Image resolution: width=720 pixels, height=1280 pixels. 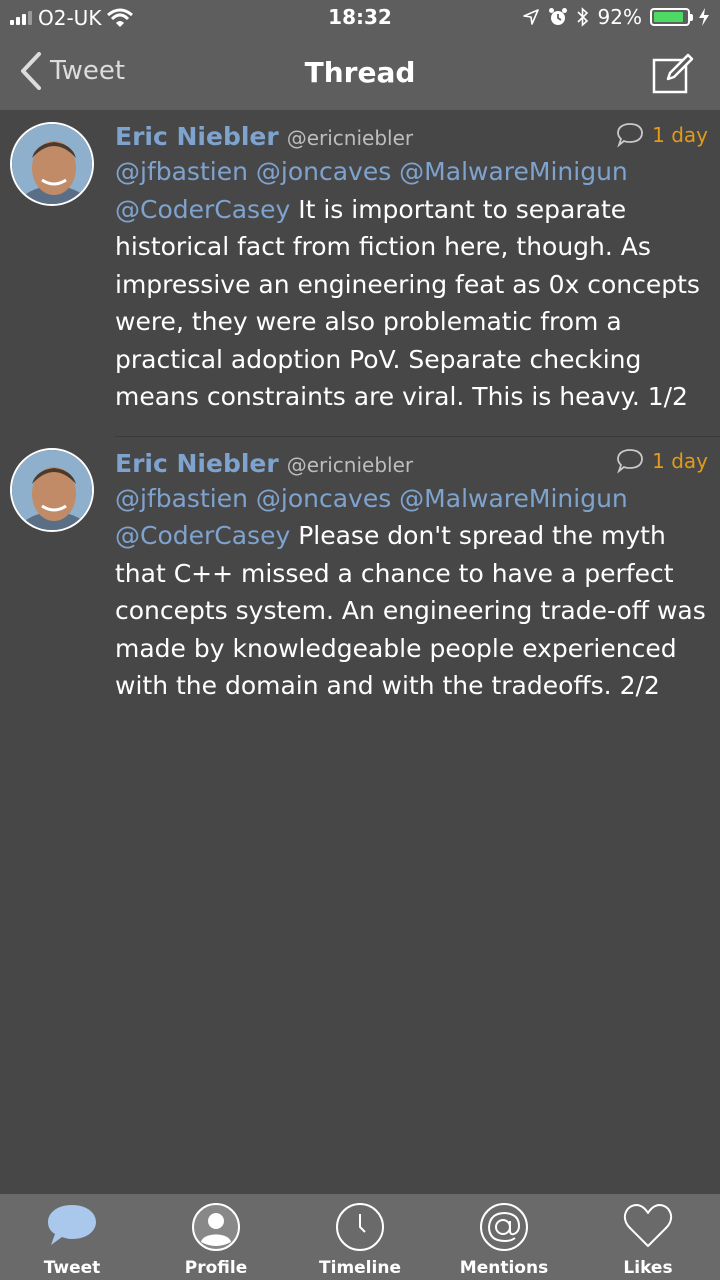 I want to click on tab-likes: Likes, so click(x=648, y=1237).